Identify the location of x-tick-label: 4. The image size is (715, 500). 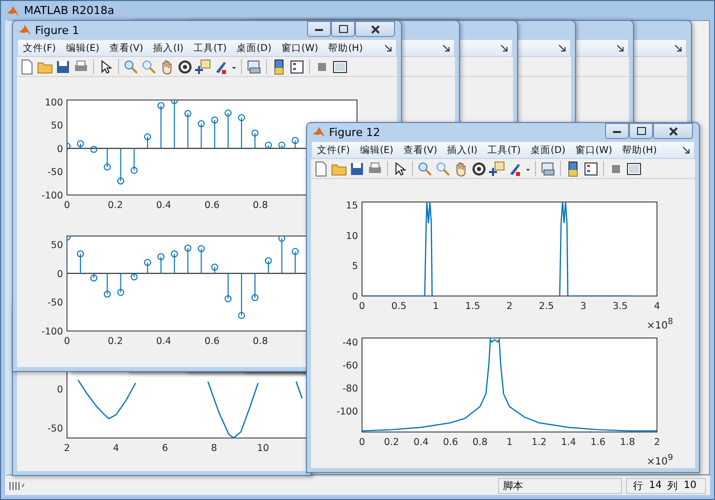
(116, 448).